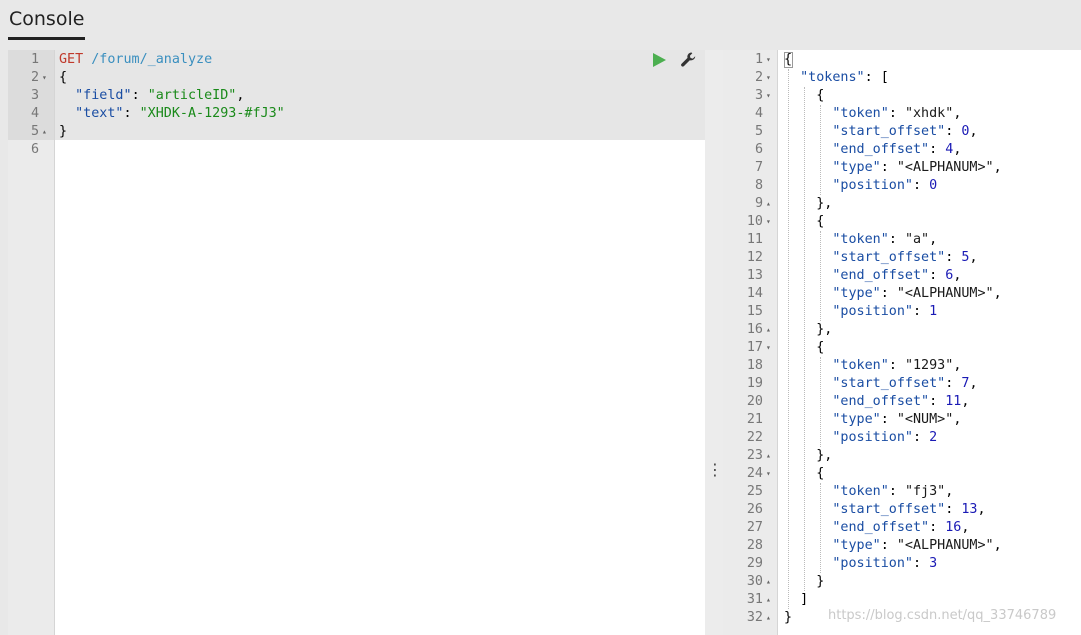 This screenshot has width=1081, height=635. I want to click on code-text: "token": "fj3",, so click(868, 492).